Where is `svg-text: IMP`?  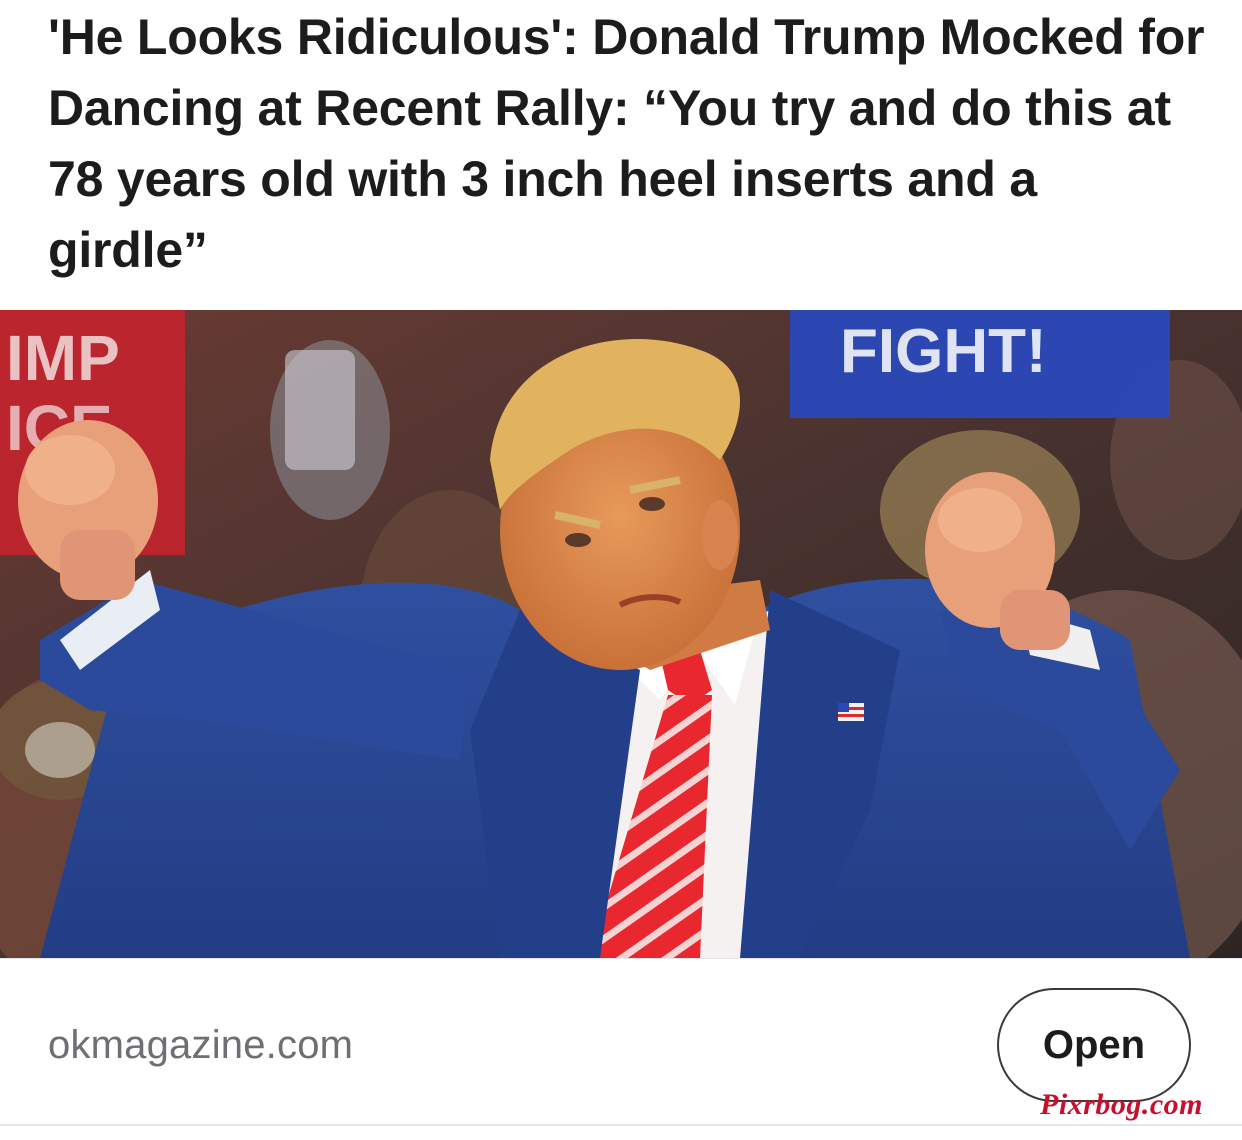
svg-text: IMP is located at coordinates (63, 358).